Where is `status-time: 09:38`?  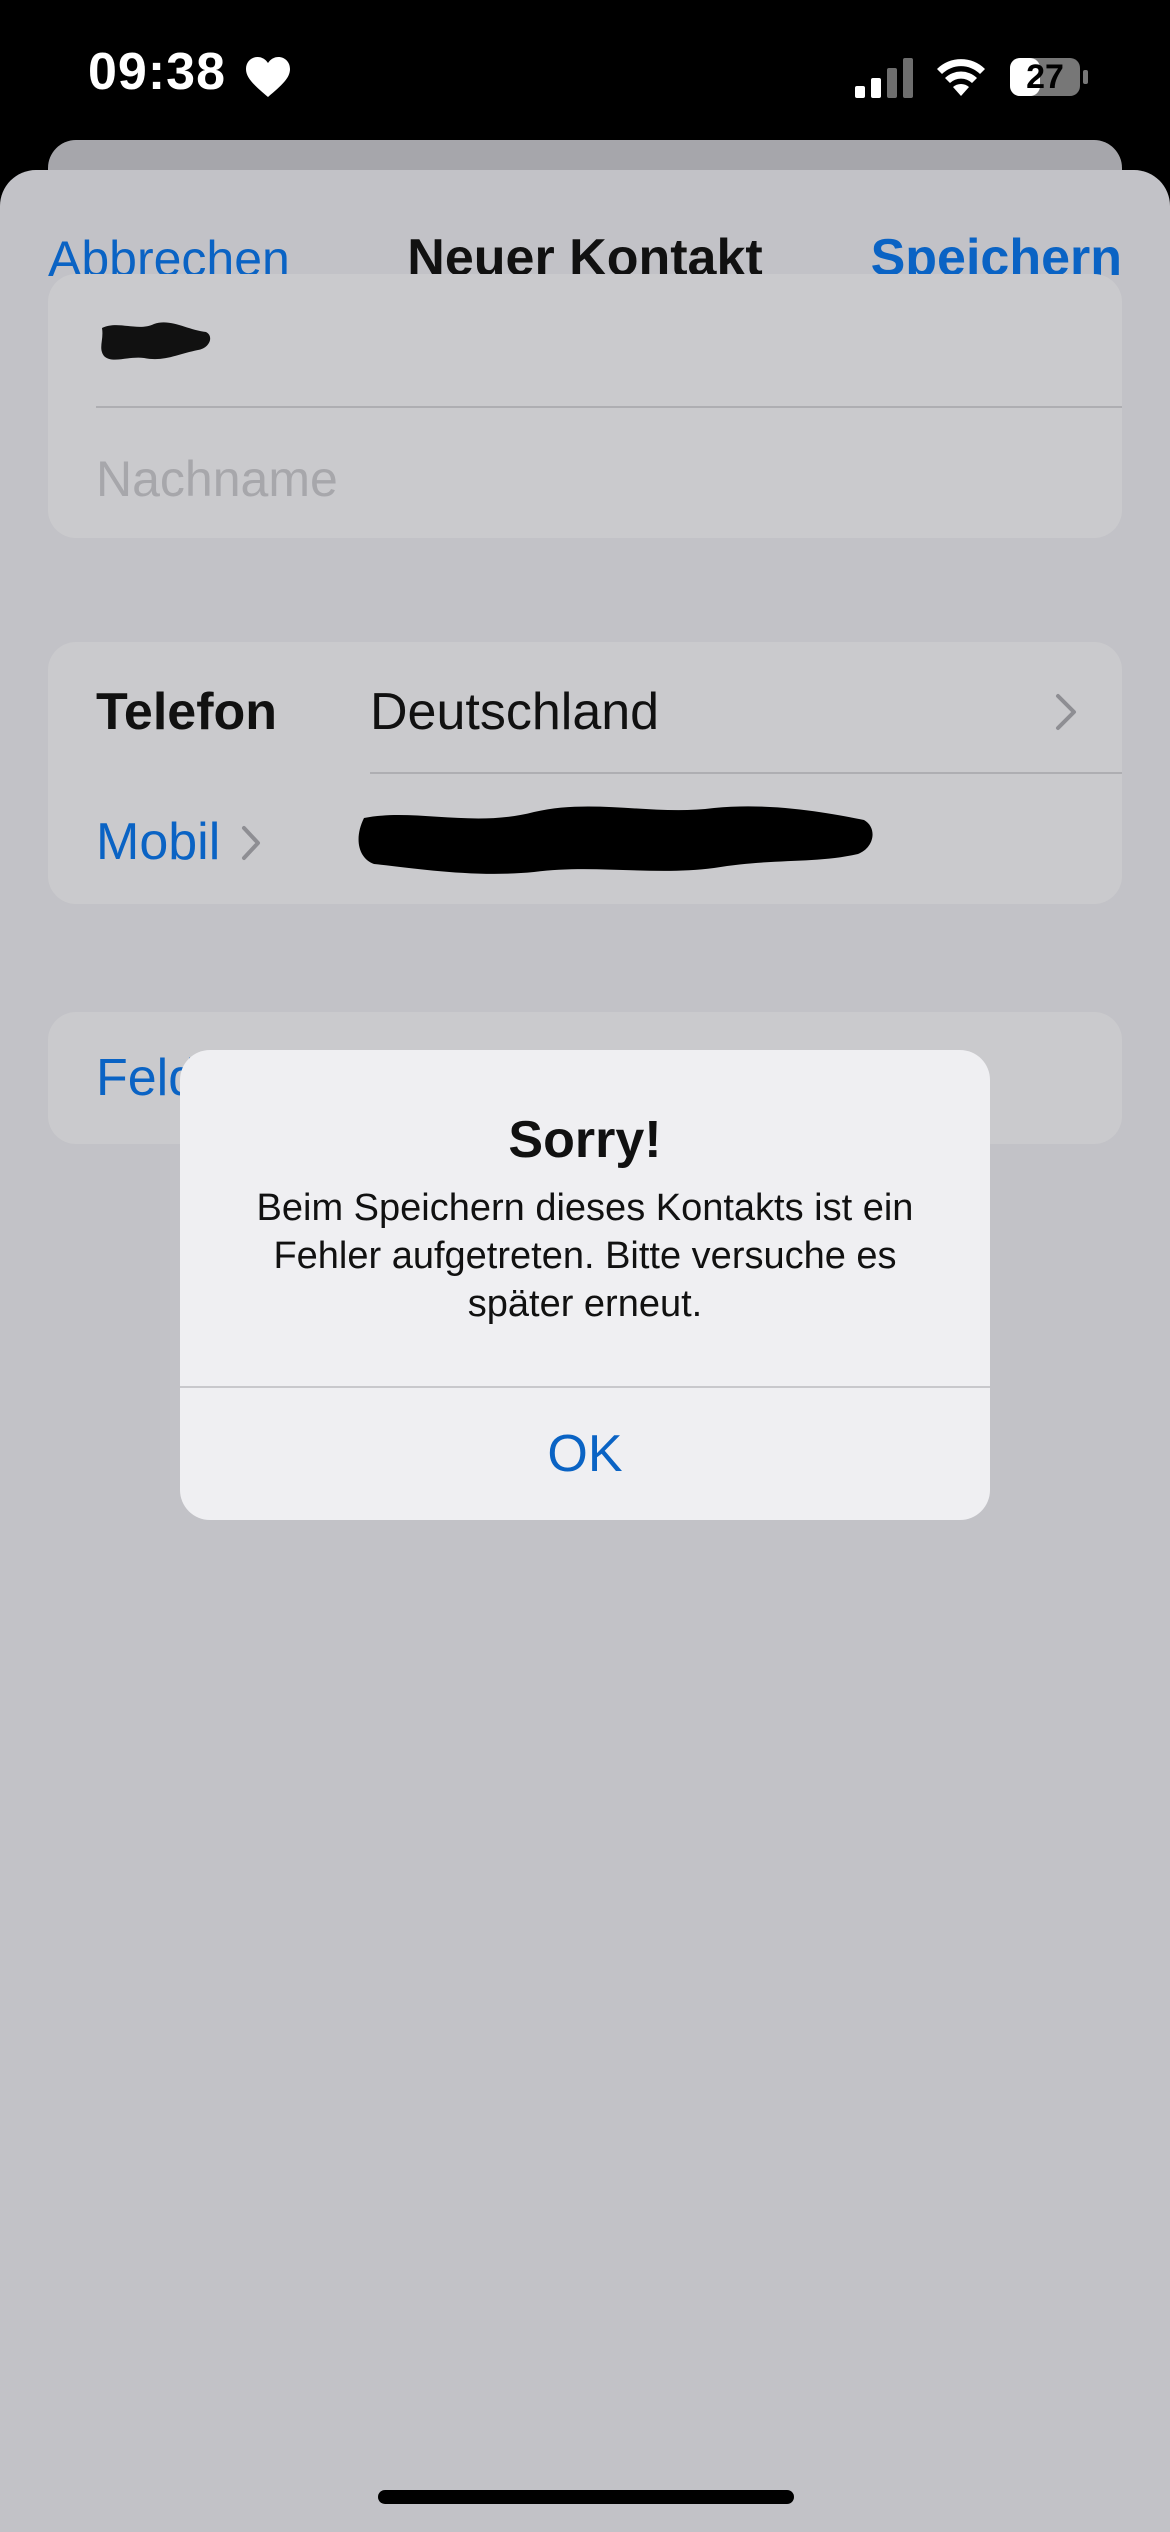 status-time: 09:38 is located at coordinates (157, 72).